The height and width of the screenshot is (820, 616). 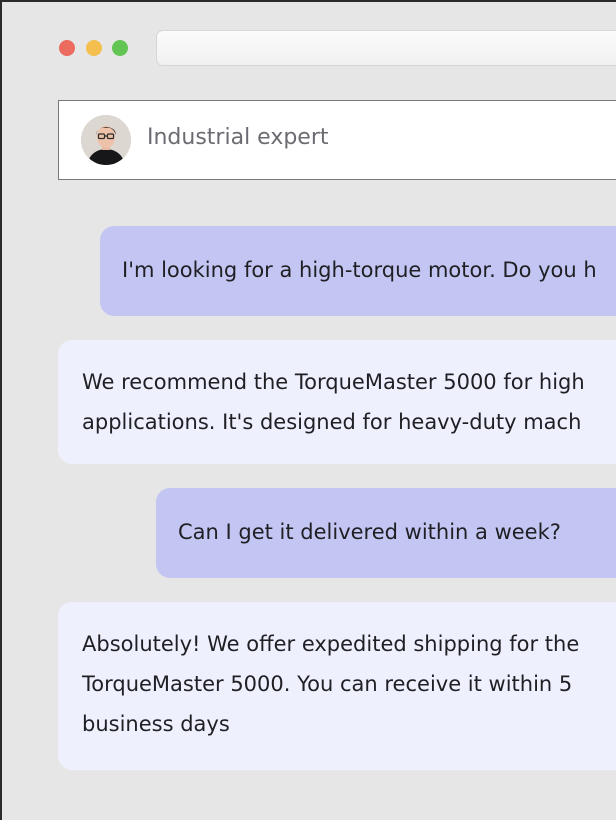 I want to click on minimize-window-button, so click(x=94, y=48).